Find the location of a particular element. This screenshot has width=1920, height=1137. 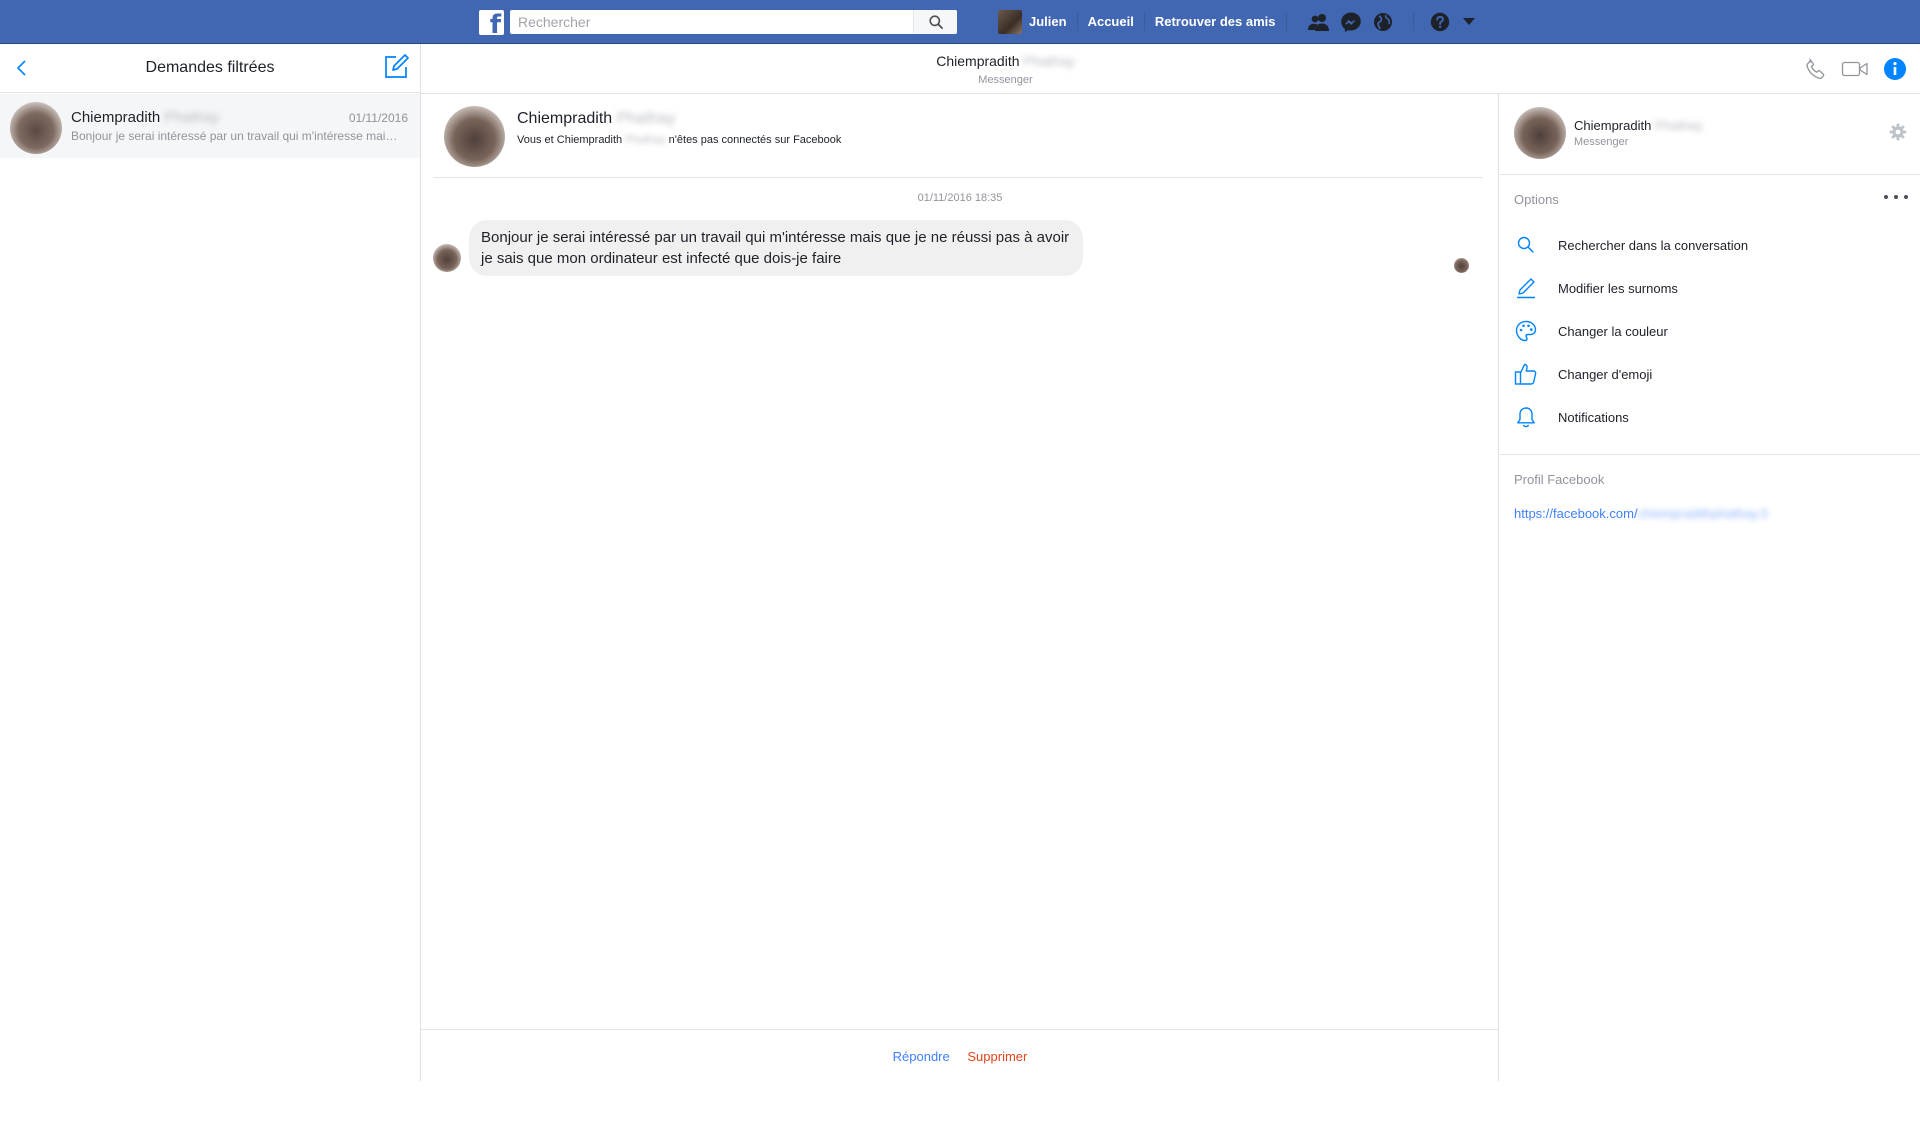

search-bar is located at coordinates (733, 22).